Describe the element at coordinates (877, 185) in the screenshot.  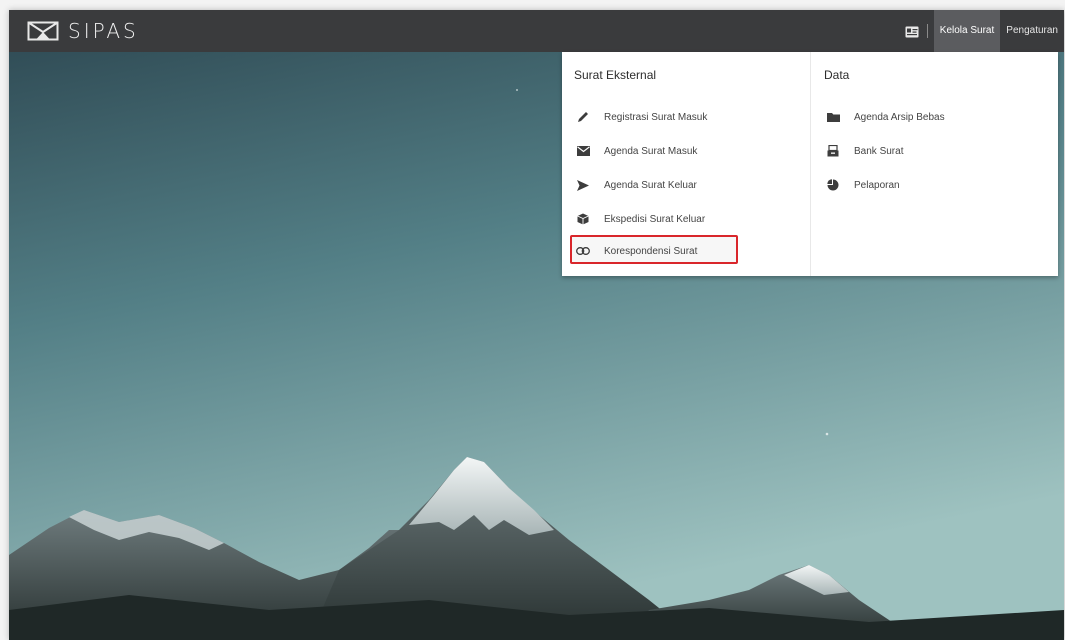
I see `menu-item-label: Pelaporan` at that location.